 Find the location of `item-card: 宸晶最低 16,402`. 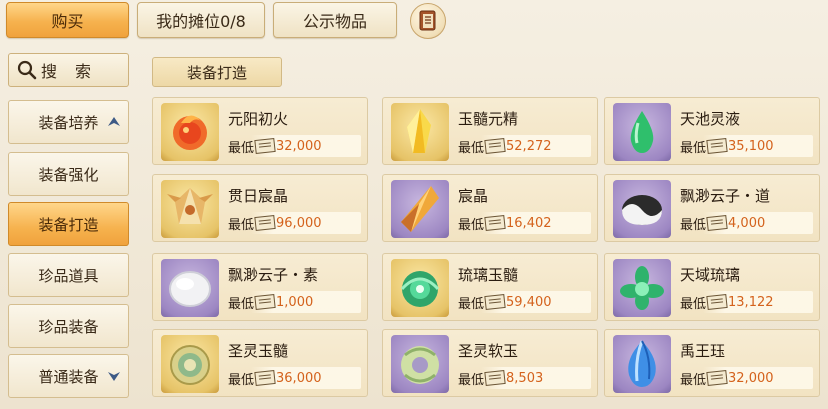

item-card: 宸晶最低 16,402 is located at coordinates (490, 208).